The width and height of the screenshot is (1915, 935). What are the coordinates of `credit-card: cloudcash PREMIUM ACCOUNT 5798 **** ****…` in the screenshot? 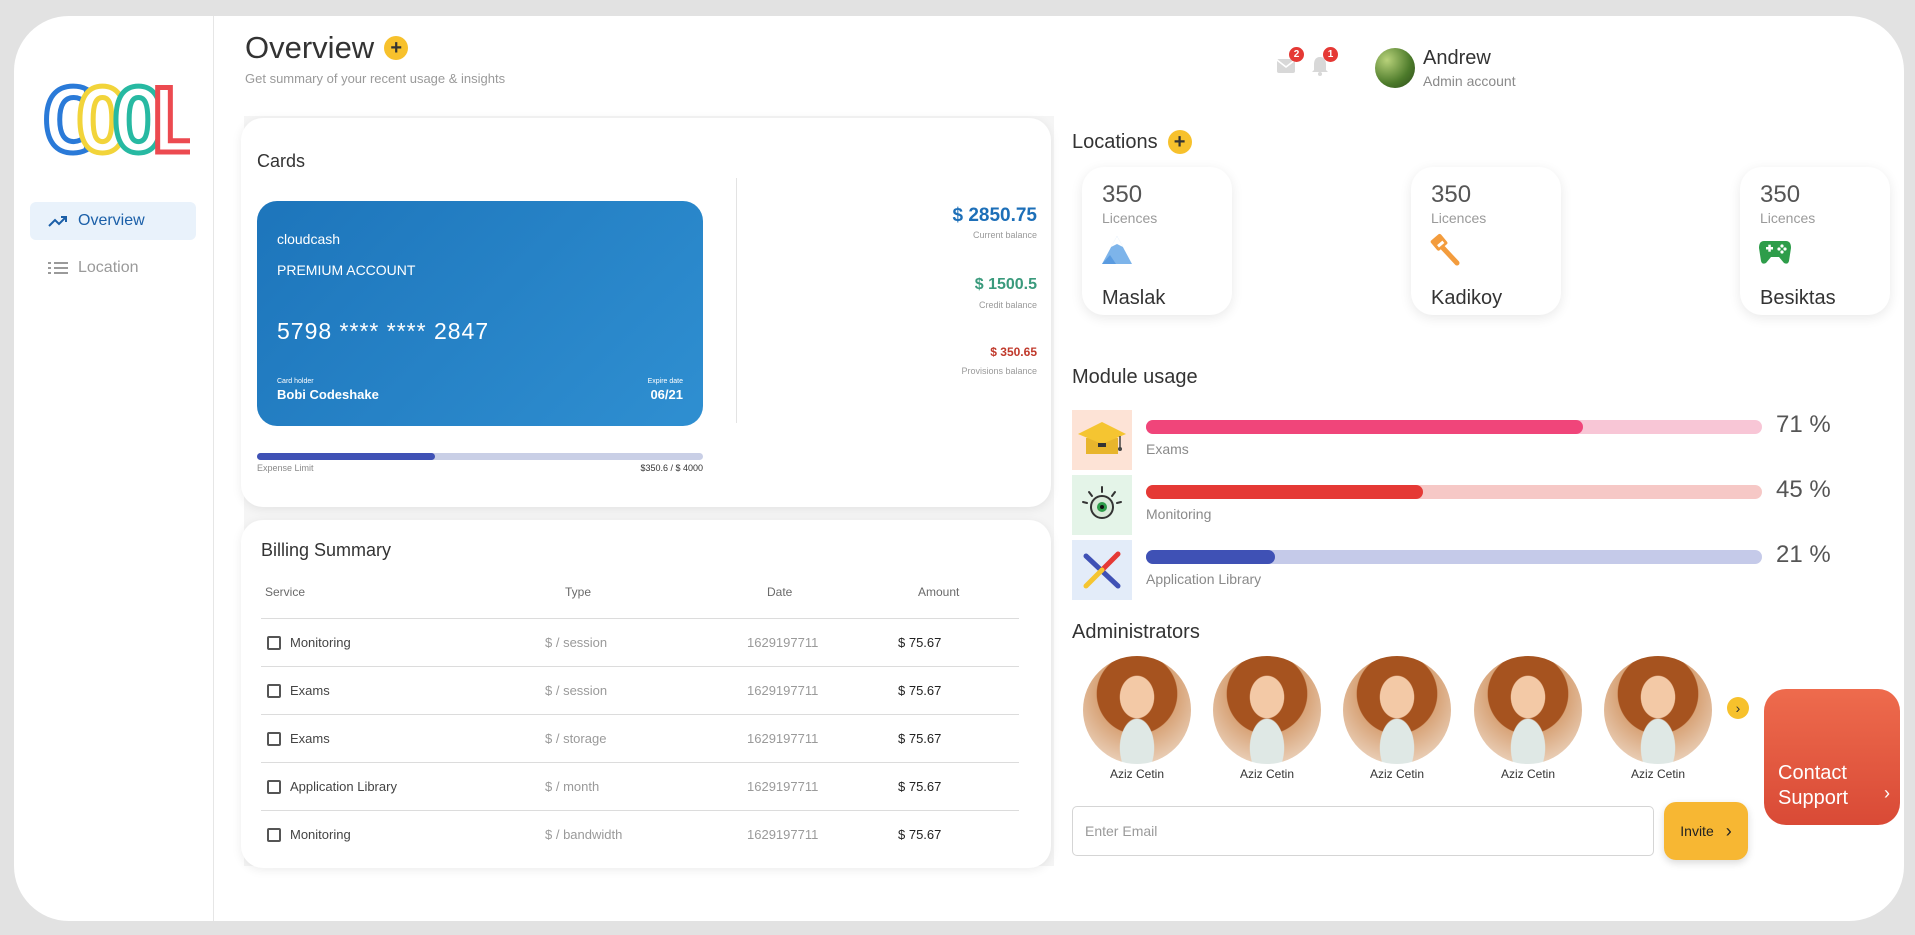 It's located at (480, 313).